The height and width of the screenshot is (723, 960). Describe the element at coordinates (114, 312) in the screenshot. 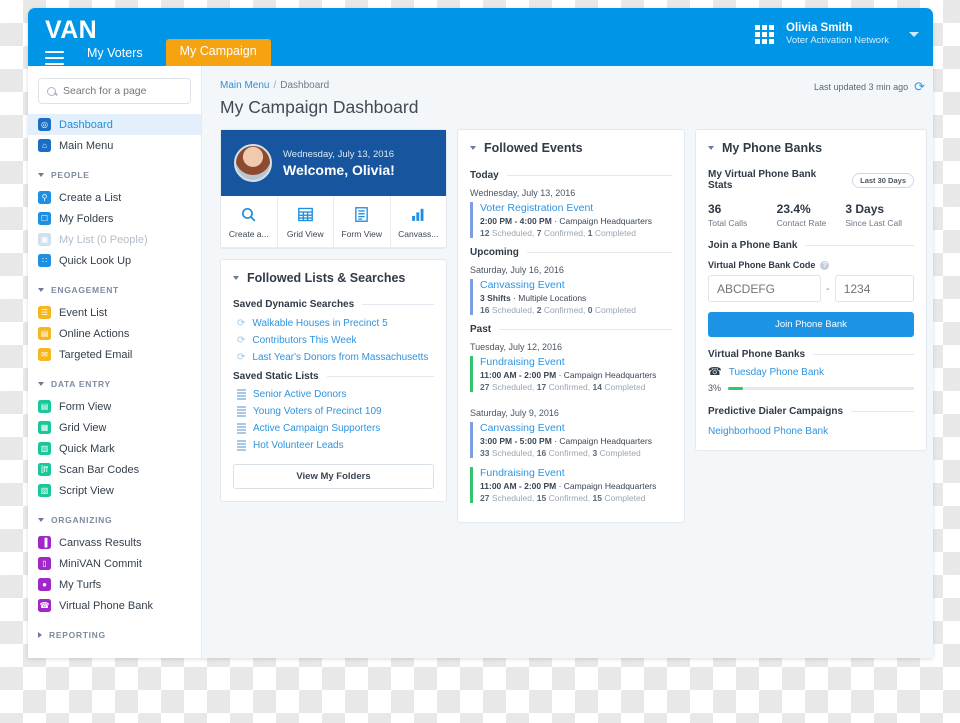

I see `sidebar-item-event-list: ☰ Event List` at that location.